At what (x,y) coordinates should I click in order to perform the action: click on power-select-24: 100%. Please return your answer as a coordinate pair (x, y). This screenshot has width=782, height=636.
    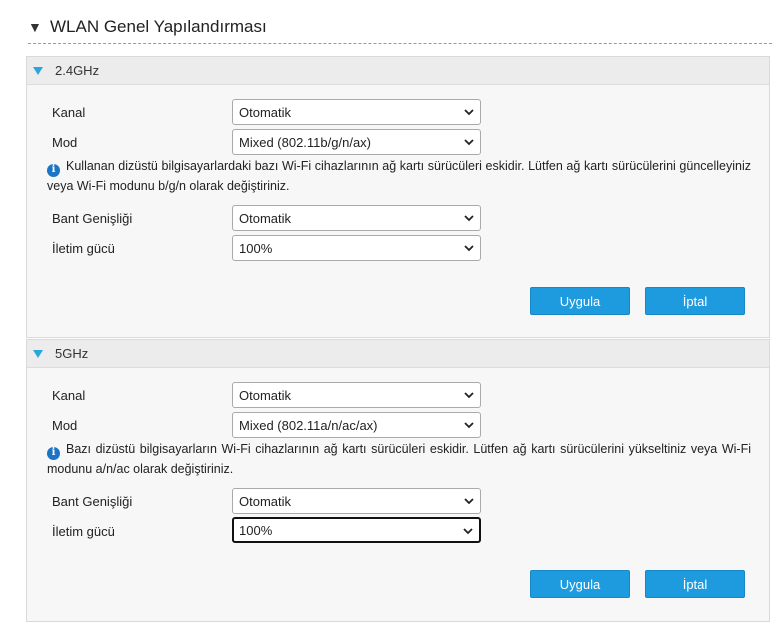
    Looking at the image, I should click on (356, 248).